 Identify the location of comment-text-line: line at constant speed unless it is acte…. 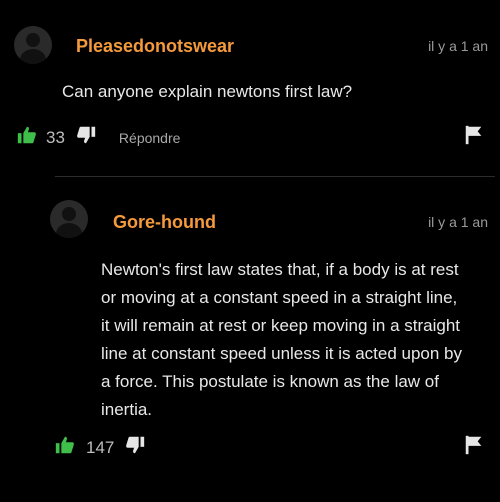
(282, 353).